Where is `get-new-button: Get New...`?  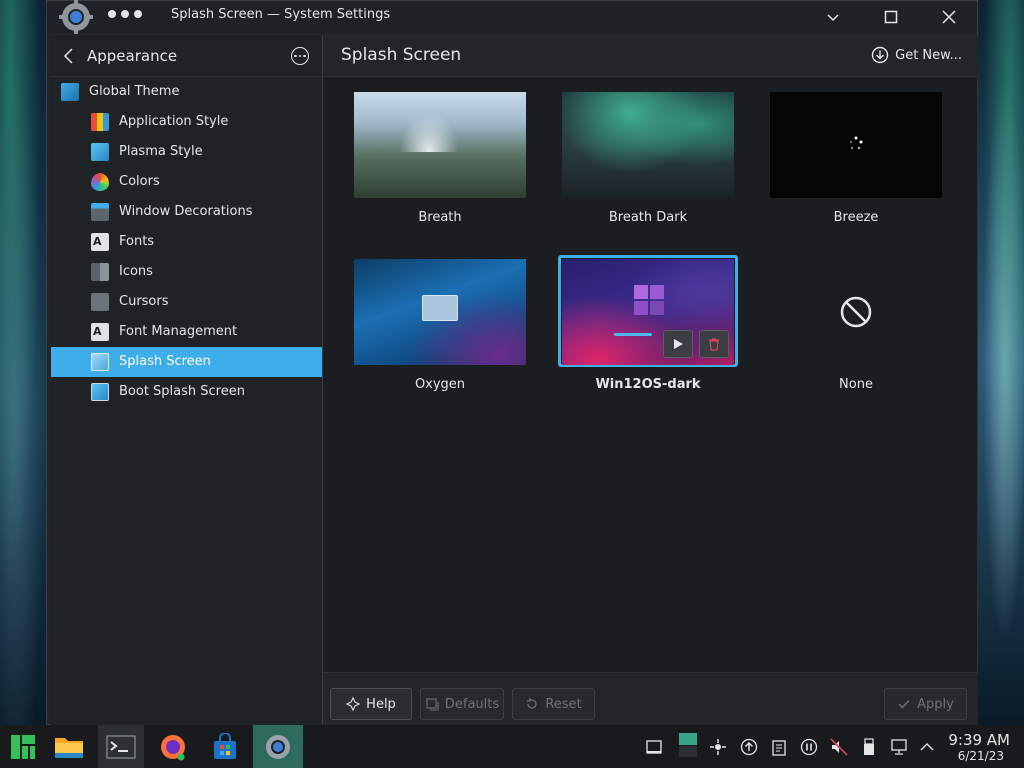
get-new-button: Get New... is located at coordinates (916, 55).